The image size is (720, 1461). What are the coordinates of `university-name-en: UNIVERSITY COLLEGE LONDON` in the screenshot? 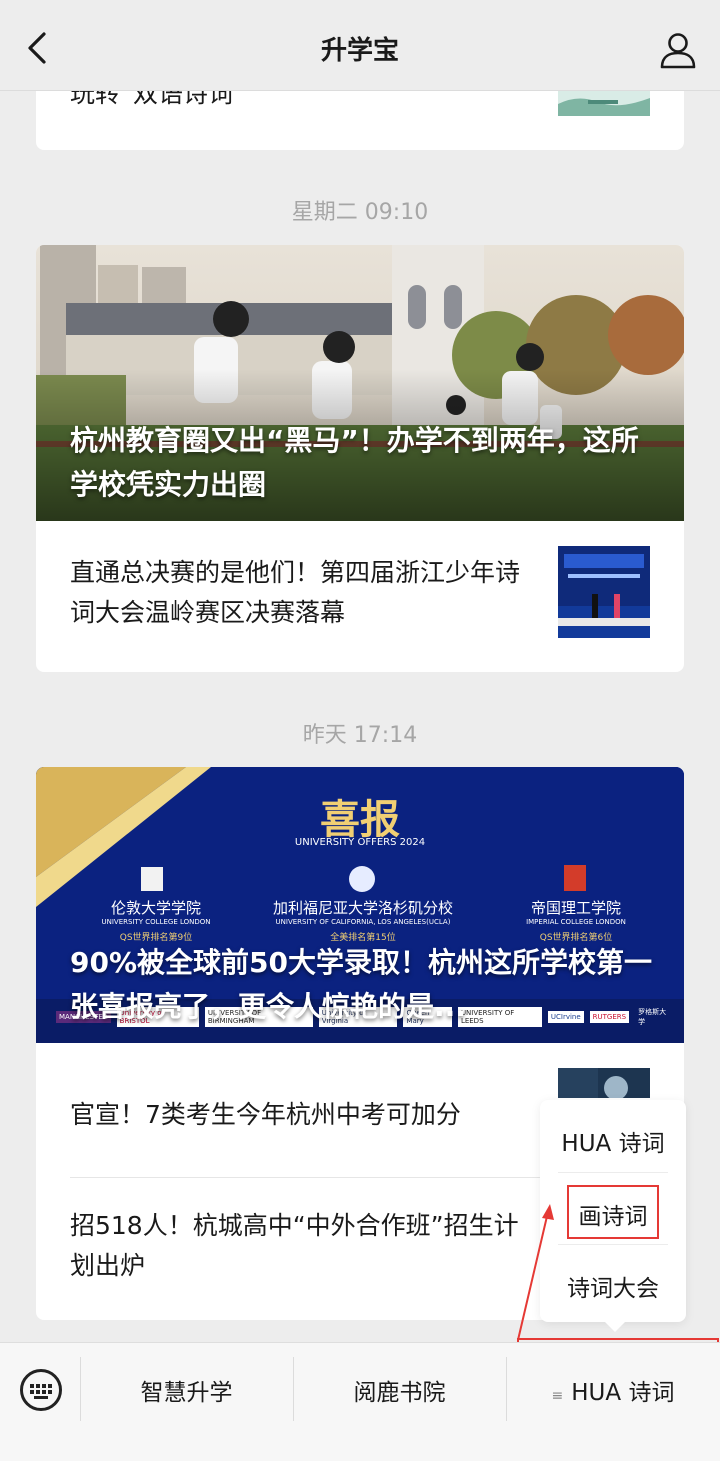 It's located at (156, 922).